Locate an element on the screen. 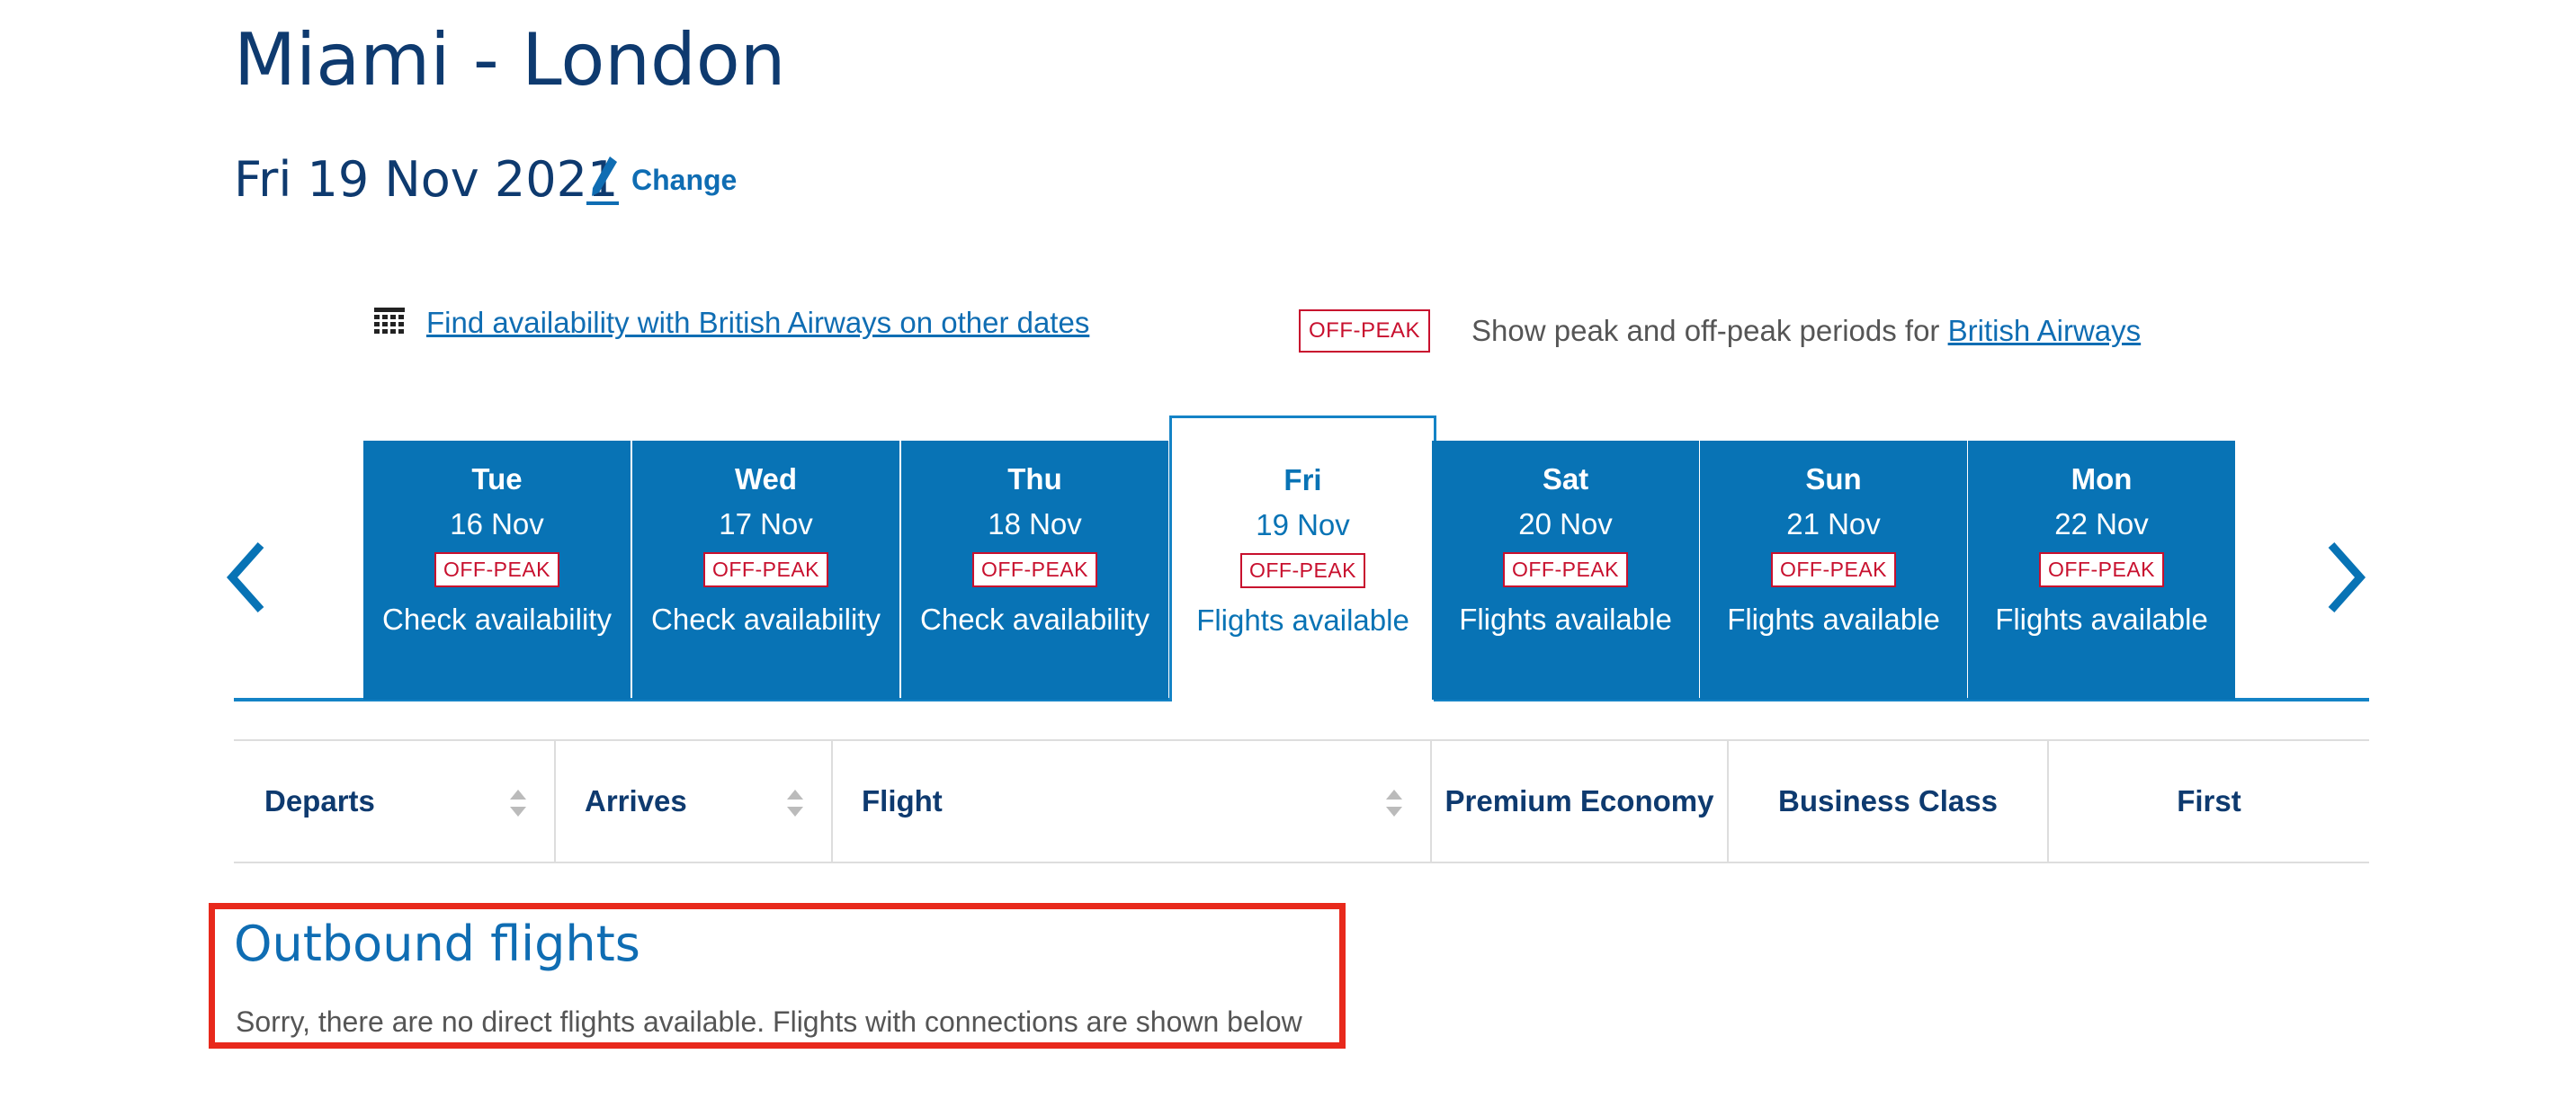 The height and width of the screenshot is (1099, 2576). calendar-grid-icon is located at coordinates (389, 321).